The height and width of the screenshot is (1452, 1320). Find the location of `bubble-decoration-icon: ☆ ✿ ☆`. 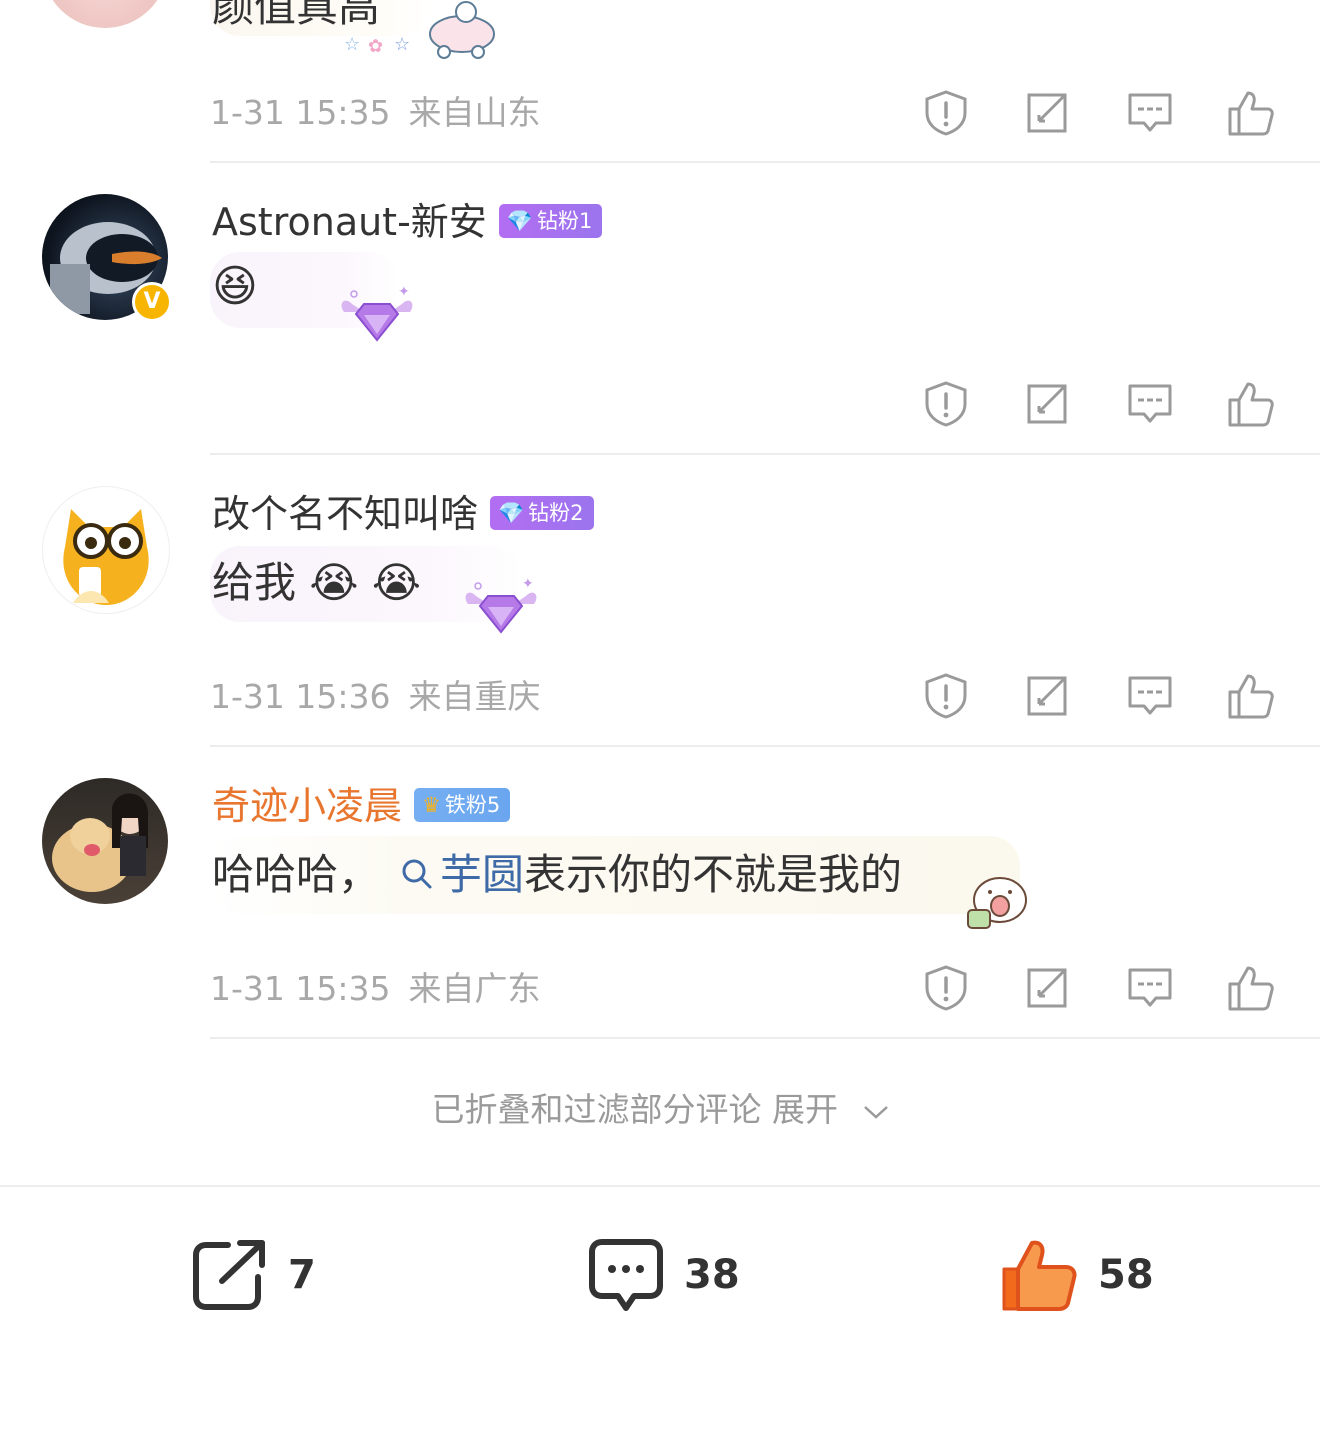

bubble-decoration-icon: ☆ ✿ ☆ is located at coordinates (419, 30).